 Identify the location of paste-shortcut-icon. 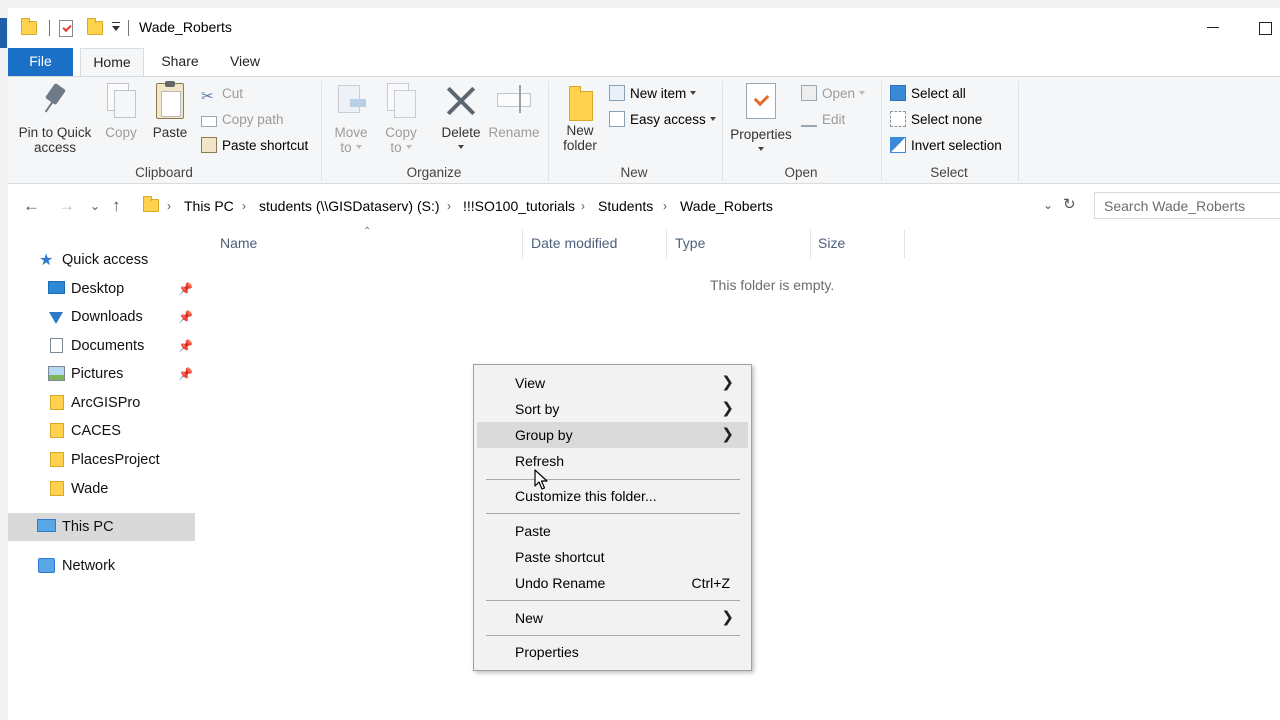
(209, 145).